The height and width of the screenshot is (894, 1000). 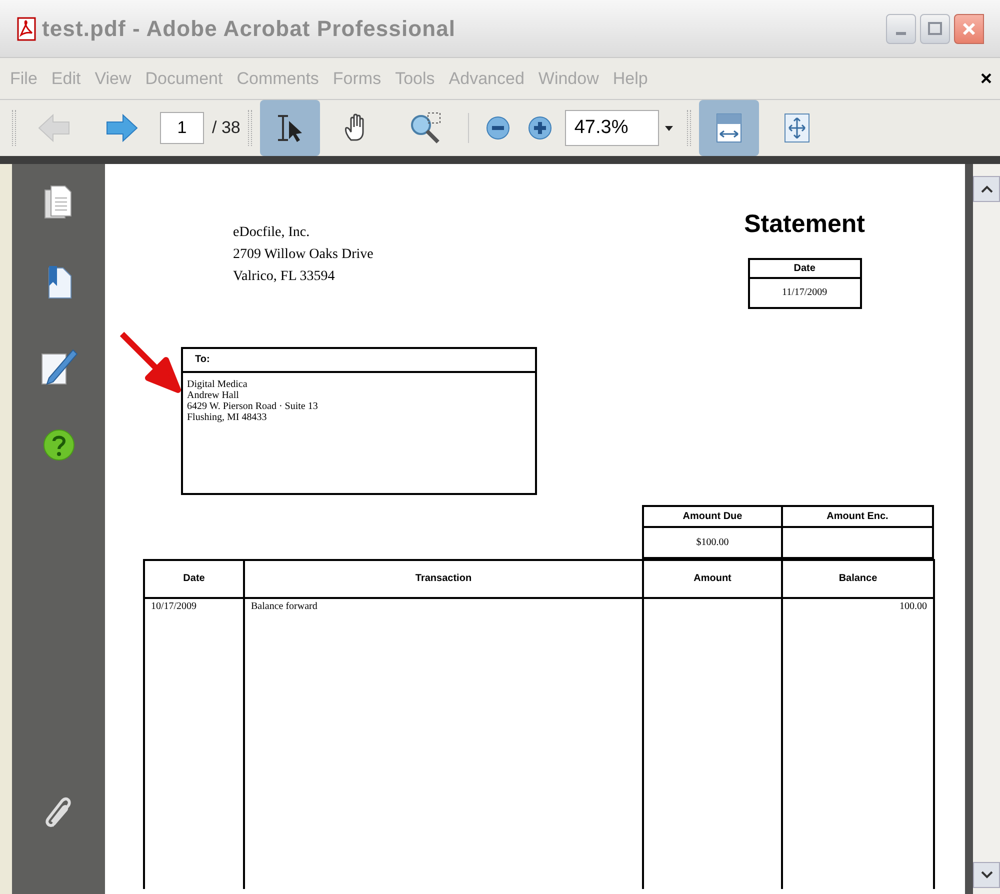 What do you see at coordinates (797, 128) in the screenshot?
I see `fit-page-icon` at bounding box center [797, 128].